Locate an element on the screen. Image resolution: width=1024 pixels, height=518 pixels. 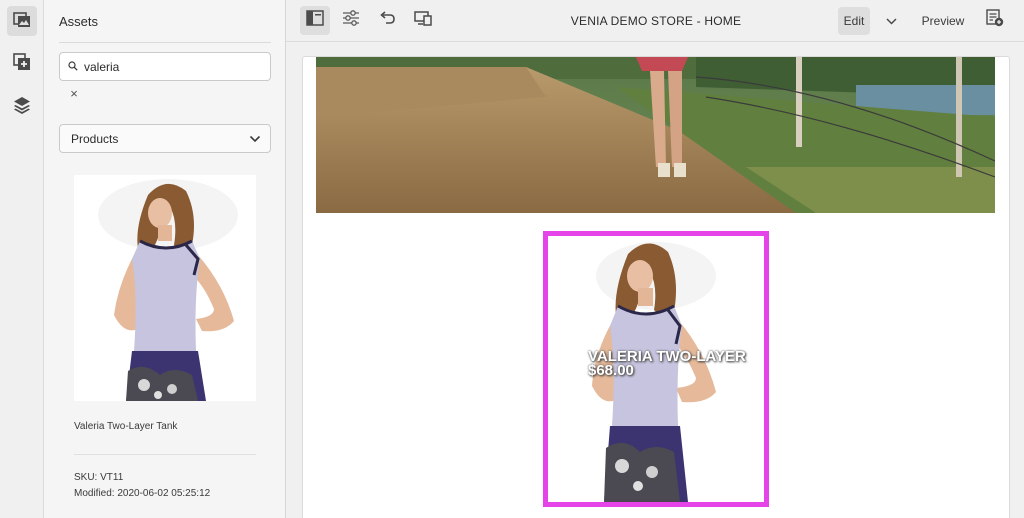
page-info-icon is located at coordinates (995, 20).